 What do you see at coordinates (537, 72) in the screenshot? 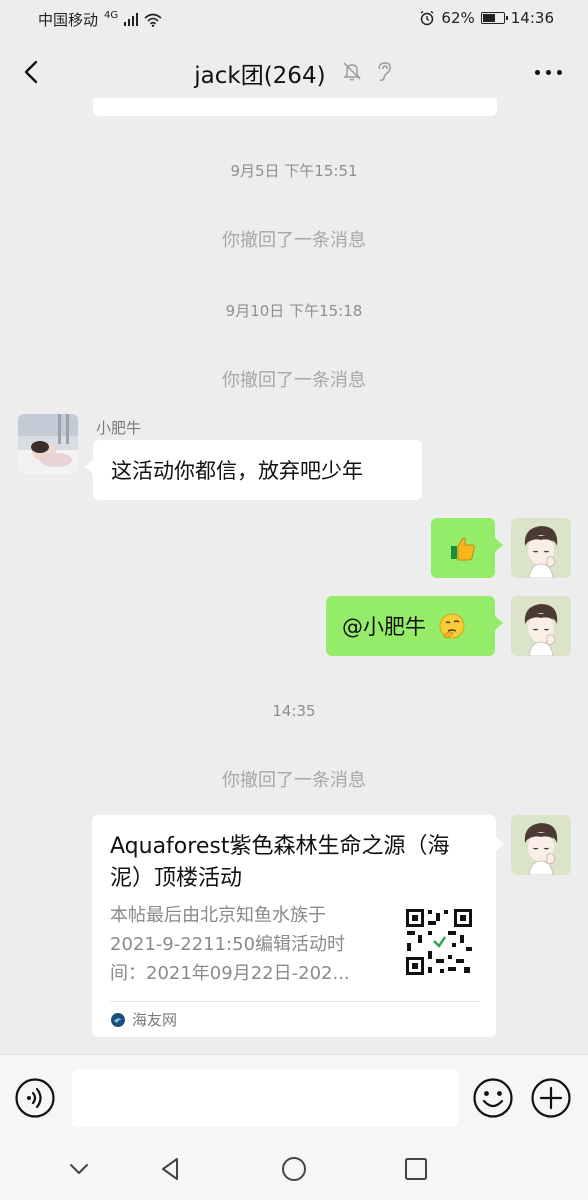
I see `more-dots-icon` at bounding box center [537, 72].